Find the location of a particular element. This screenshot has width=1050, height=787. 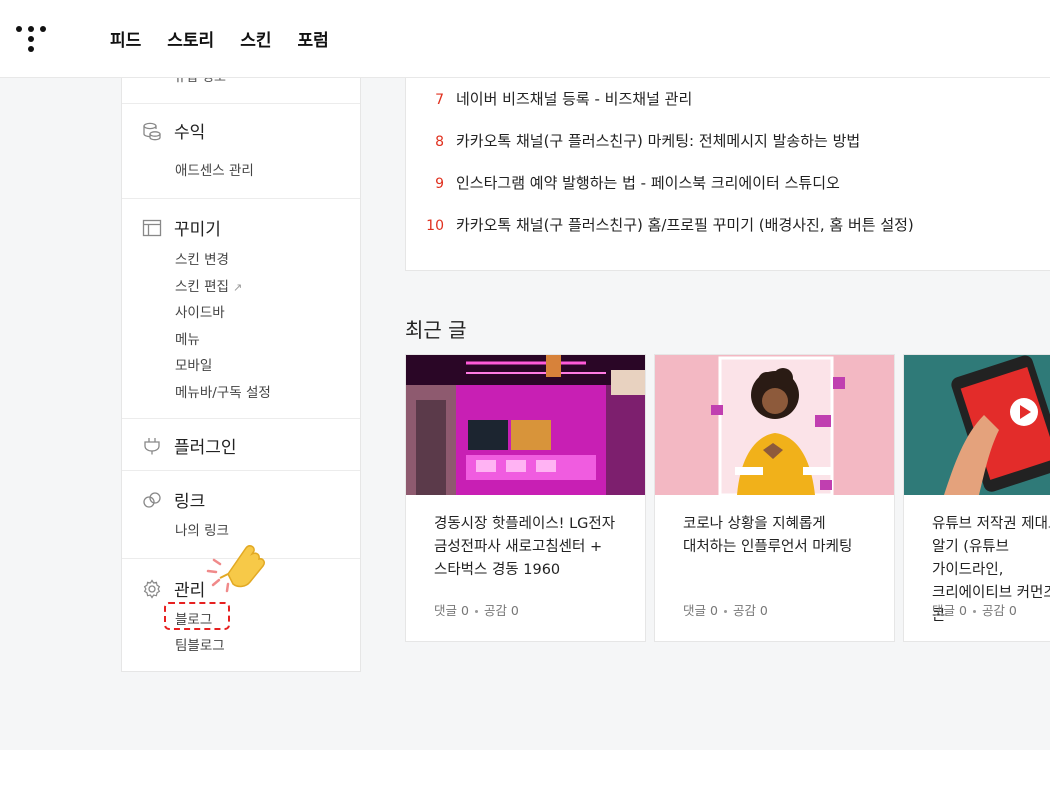

sidebar-item-menu: 메뉴 is located at coordinates (187, 338).